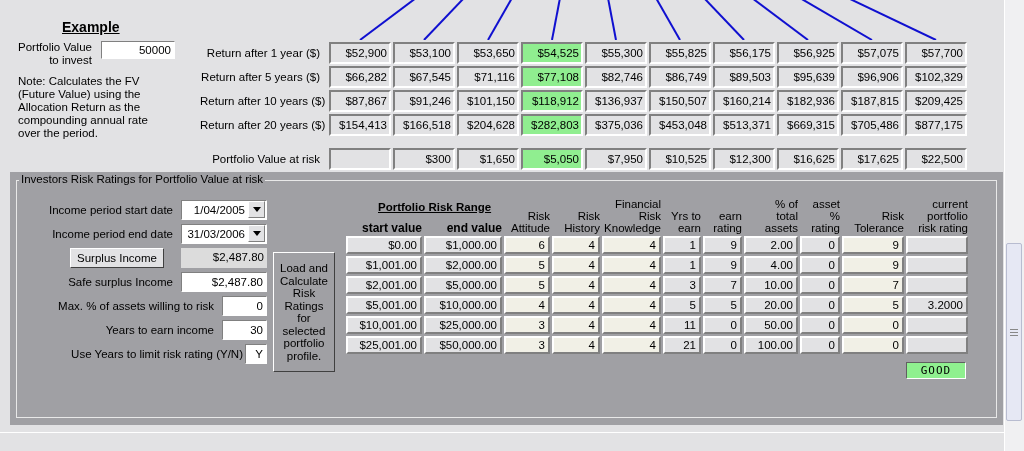 The width and height of the screenshot is (1024, 451). What do you see at coordinates (808, 53) in the screenshot?
I see `return-cell: $56,925` at bounding box center [808, 53].